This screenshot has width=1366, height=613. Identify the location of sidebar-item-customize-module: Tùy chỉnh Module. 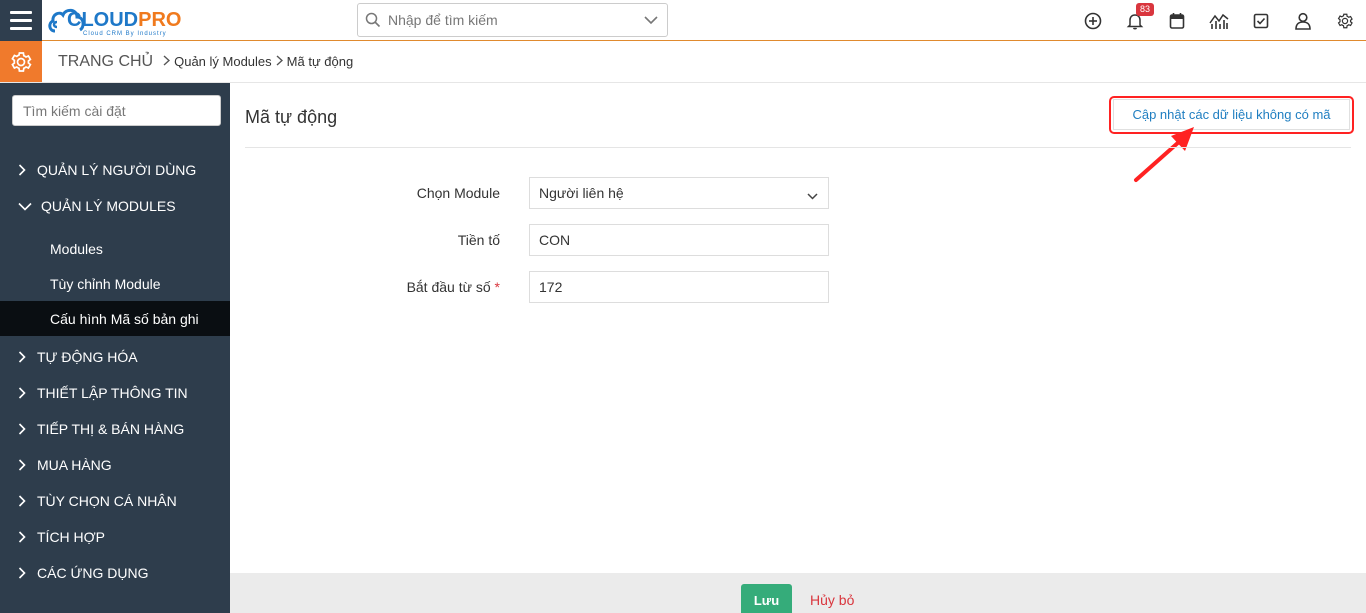
(115, 283).